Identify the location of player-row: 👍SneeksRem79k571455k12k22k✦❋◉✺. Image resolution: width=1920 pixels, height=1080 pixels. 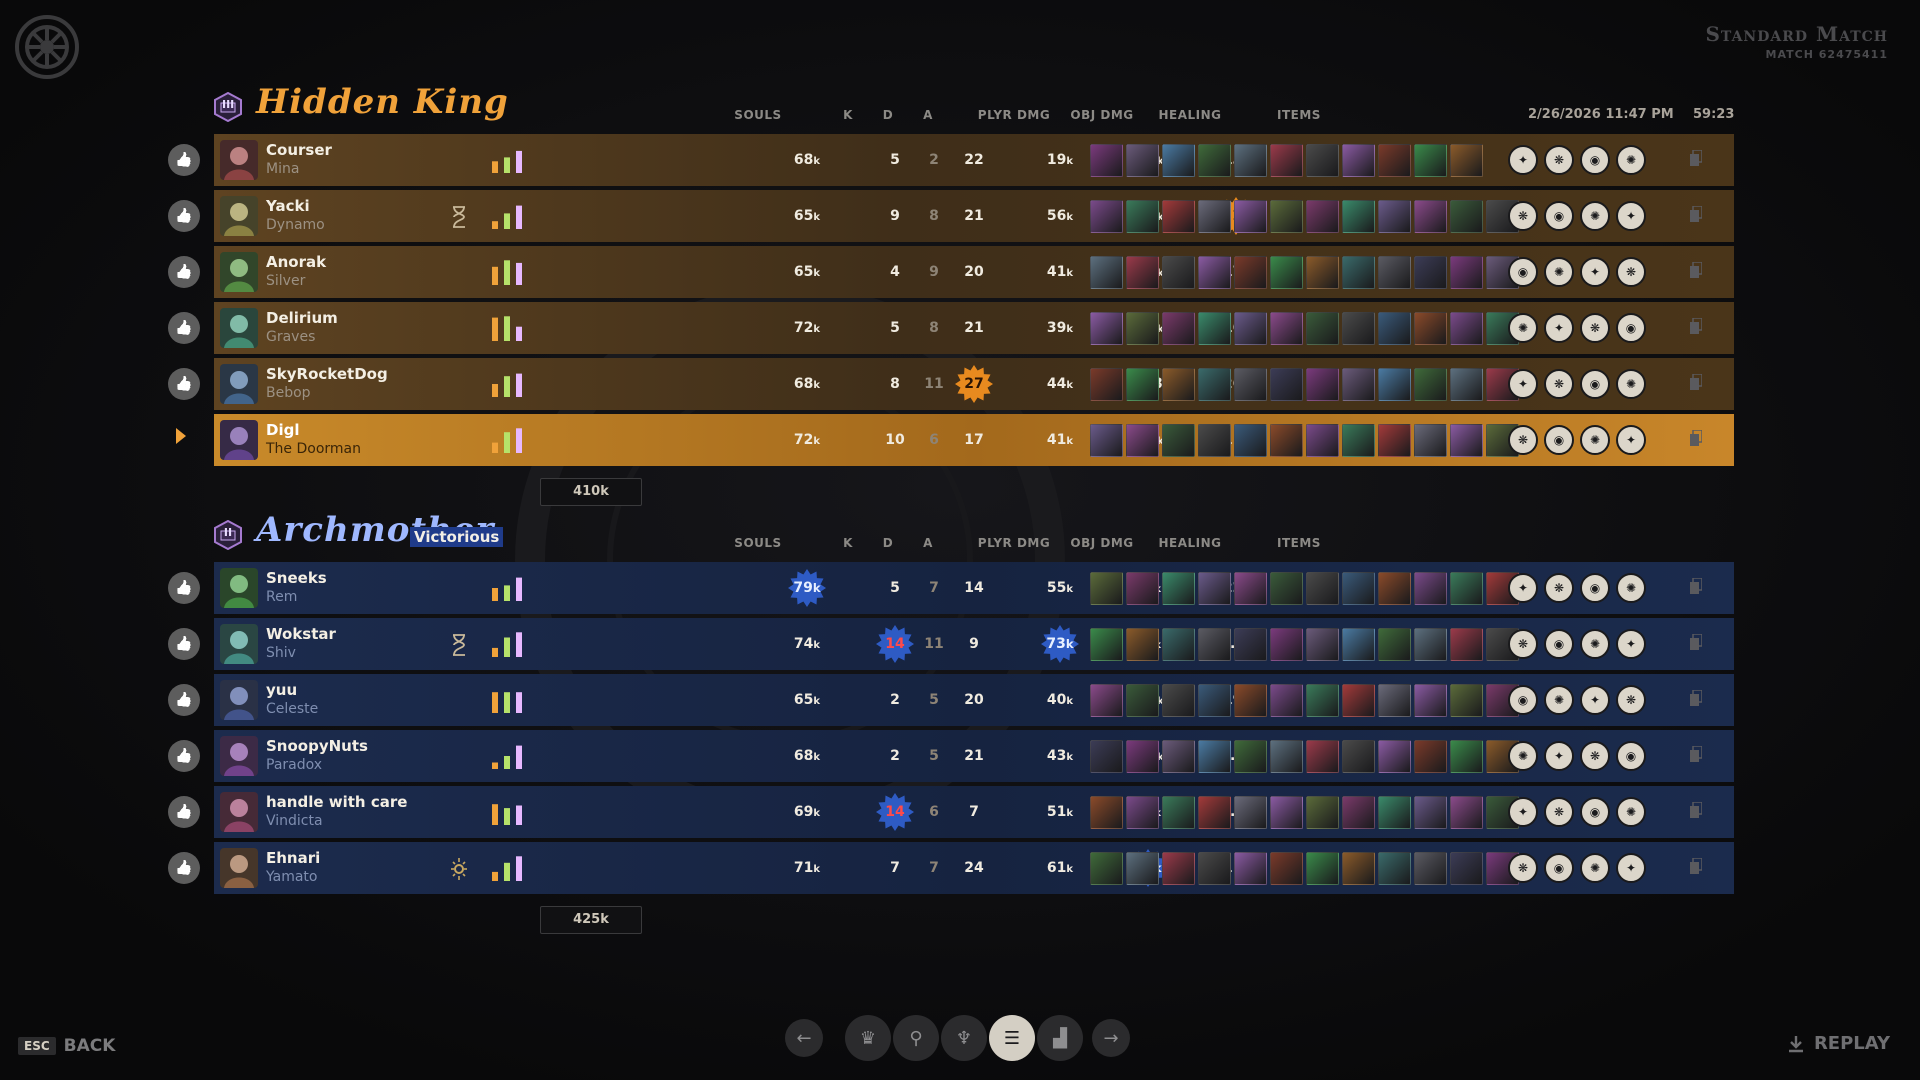
(951, 588).